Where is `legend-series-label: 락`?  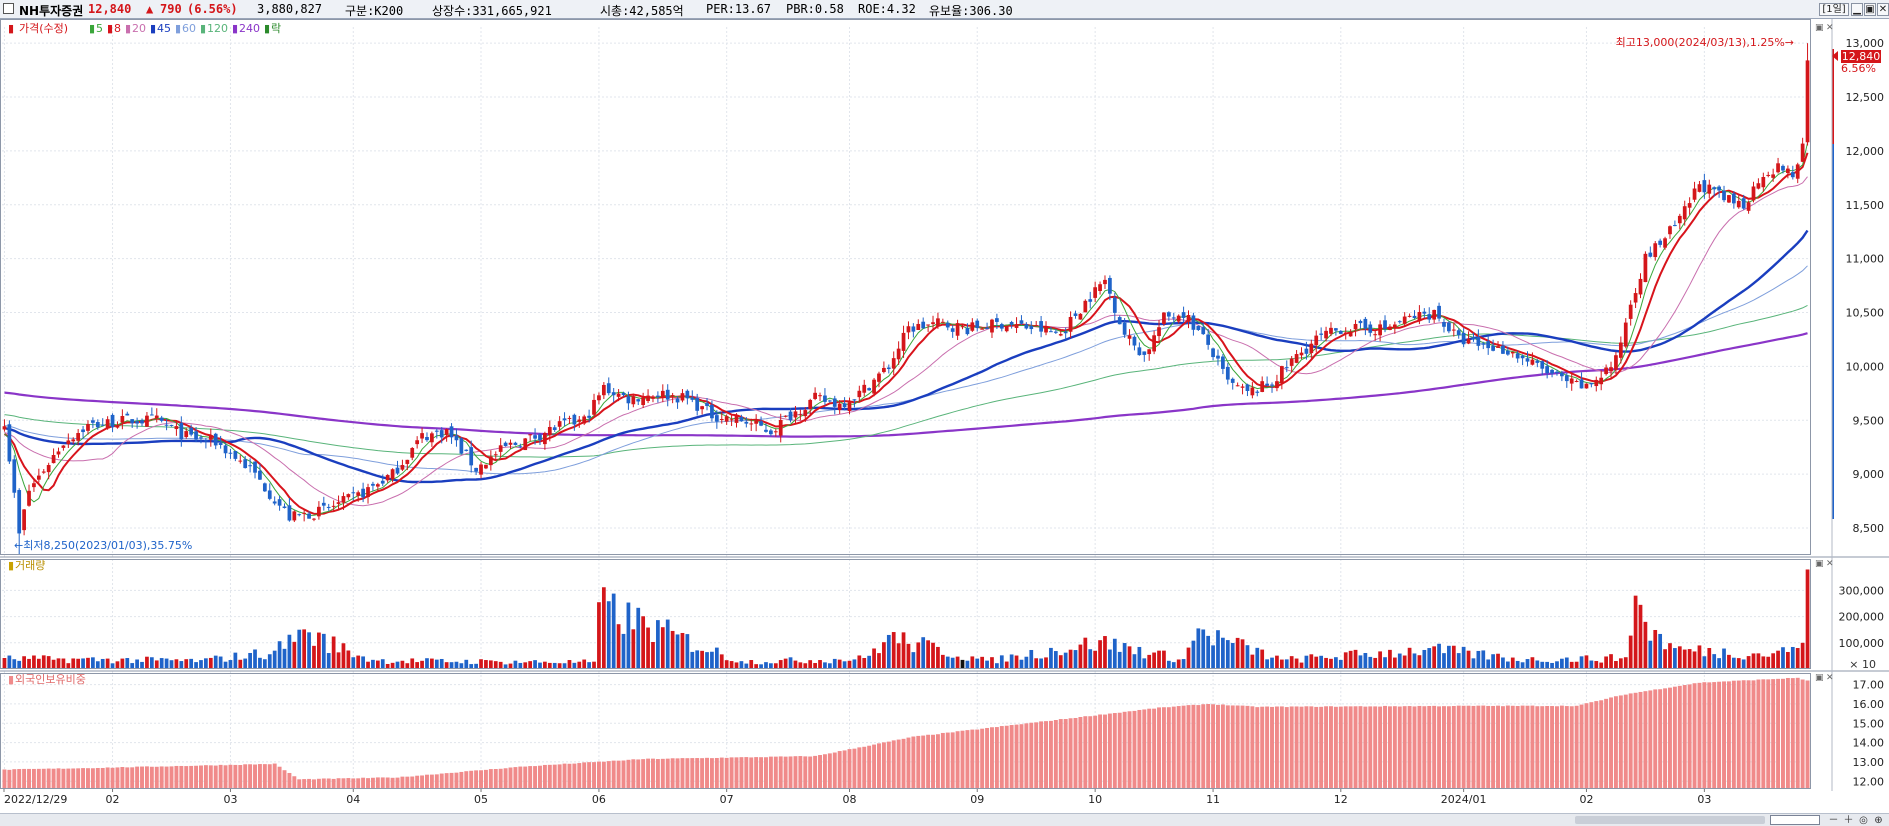
legend-series-label: 락 is located at coordinates (276, 28).